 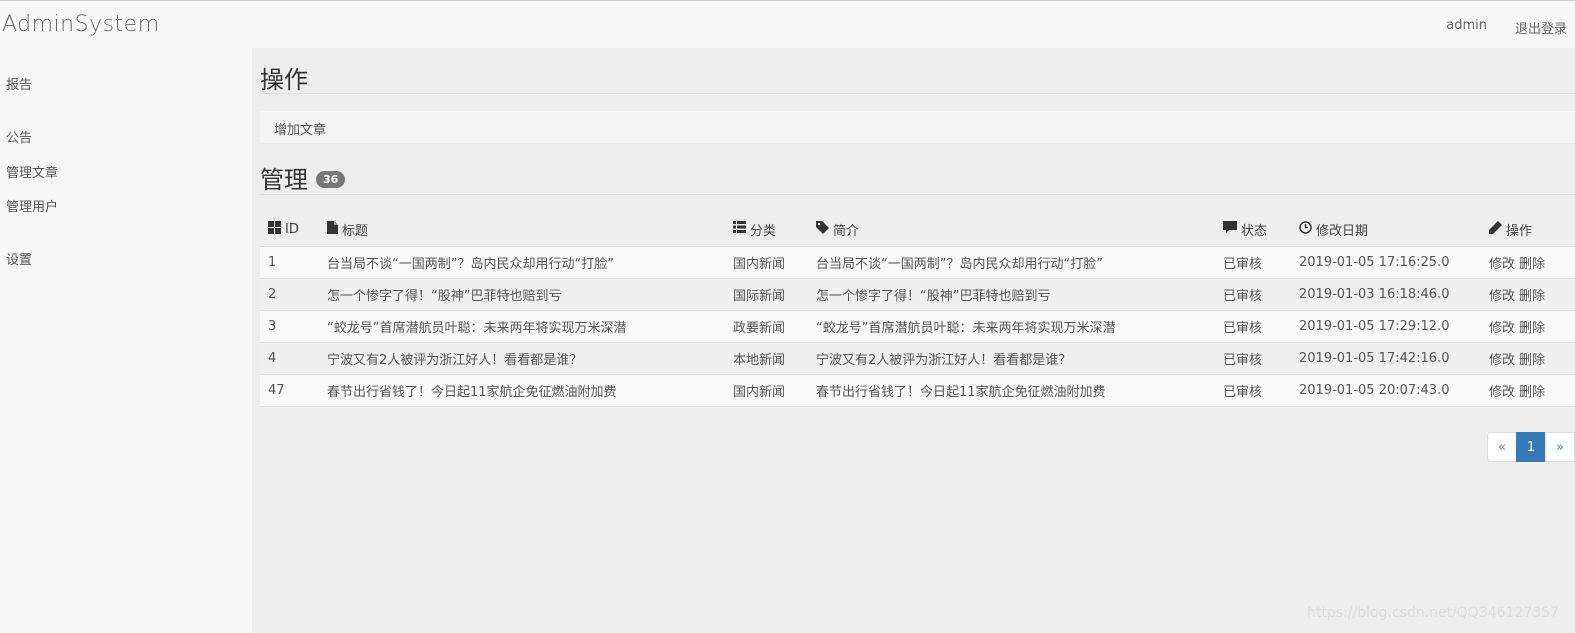 I want to click on add-article-link: 增加文章, so click(x=300, y=128).